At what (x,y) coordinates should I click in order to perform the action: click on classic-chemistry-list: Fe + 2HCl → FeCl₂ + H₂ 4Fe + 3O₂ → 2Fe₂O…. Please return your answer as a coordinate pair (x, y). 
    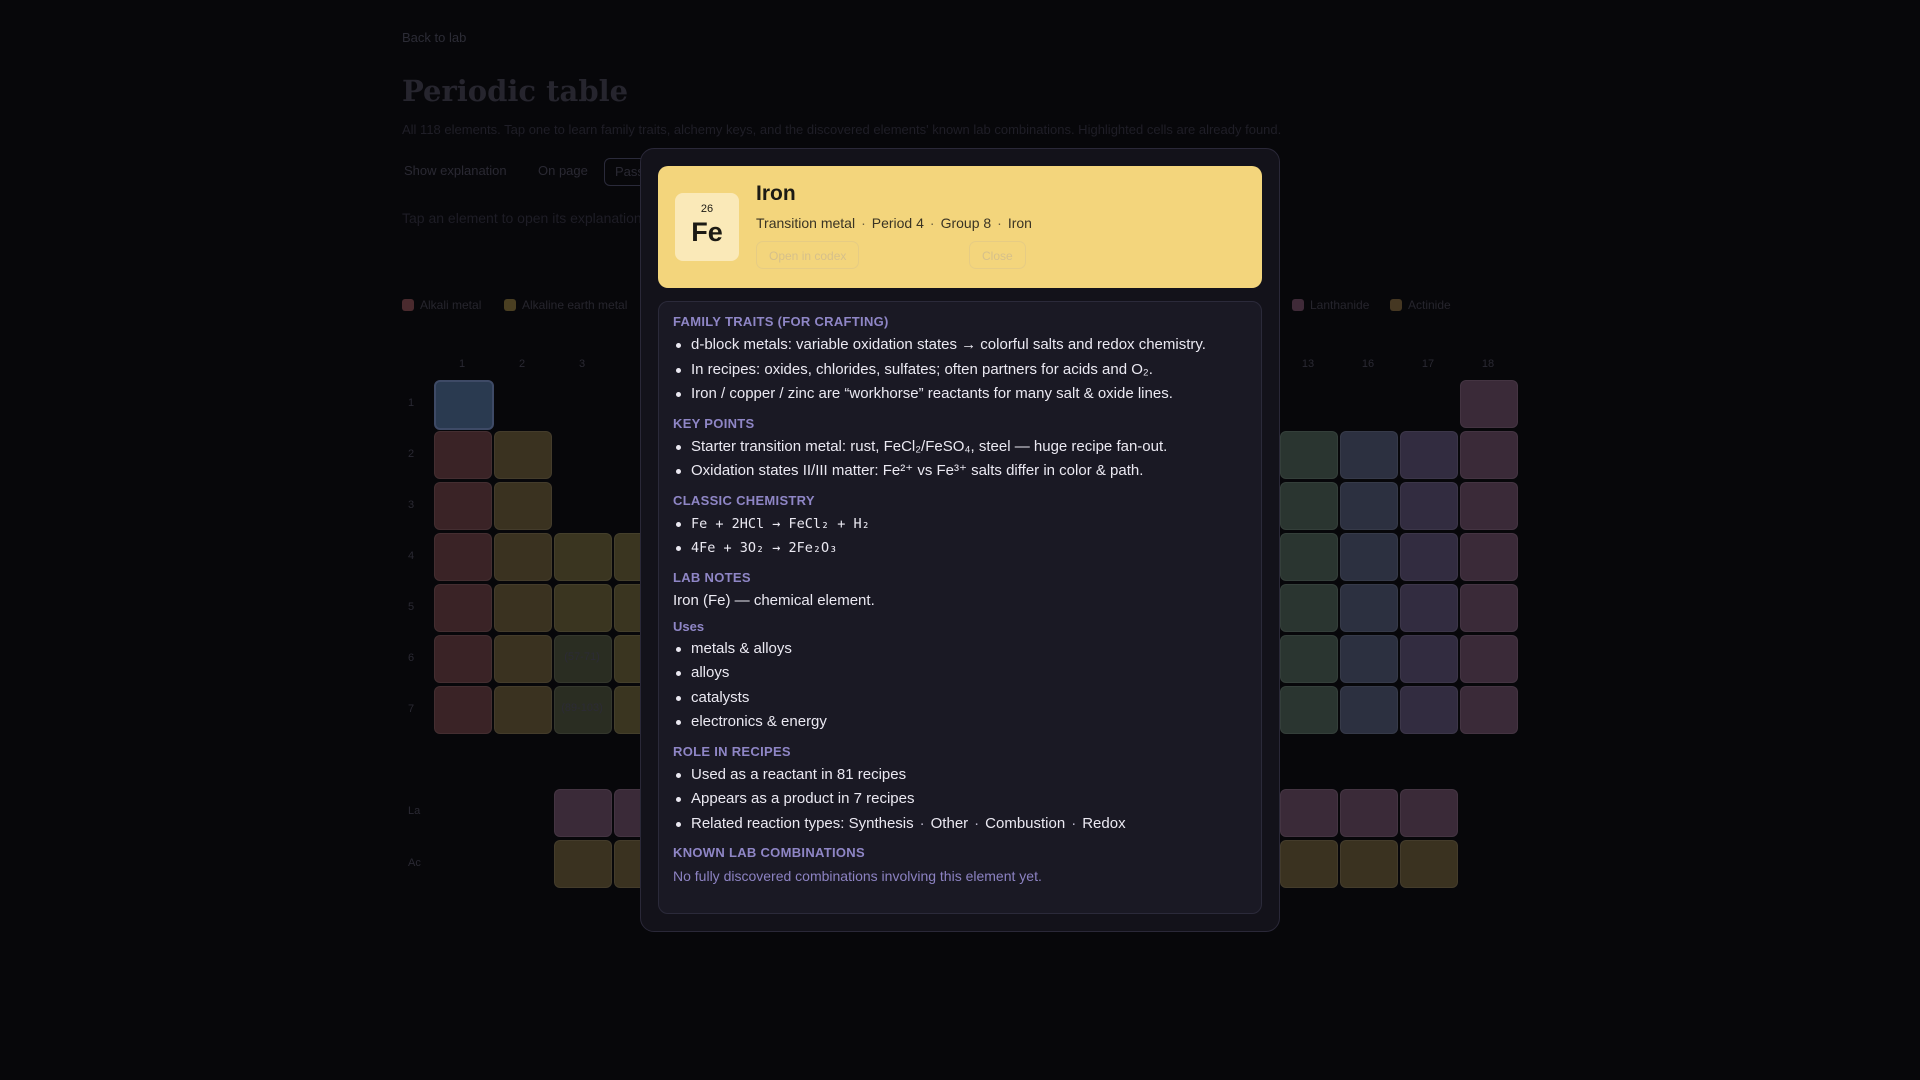
    Looking at the image, I should click on (960, 536).